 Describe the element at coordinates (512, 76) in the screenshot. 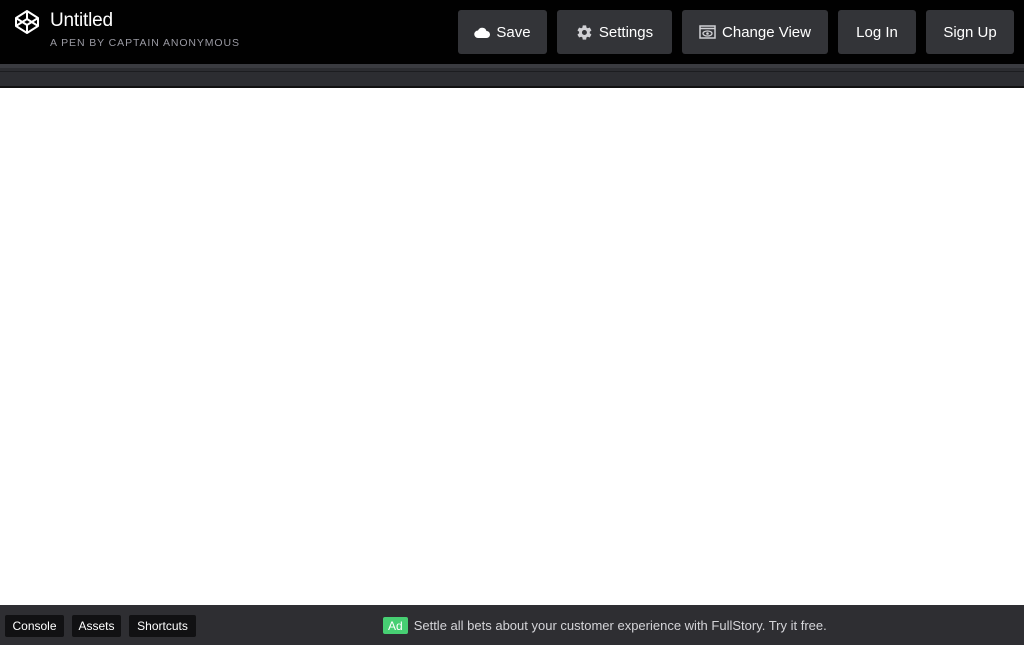

I see `editor-resizer-bar` at that location.